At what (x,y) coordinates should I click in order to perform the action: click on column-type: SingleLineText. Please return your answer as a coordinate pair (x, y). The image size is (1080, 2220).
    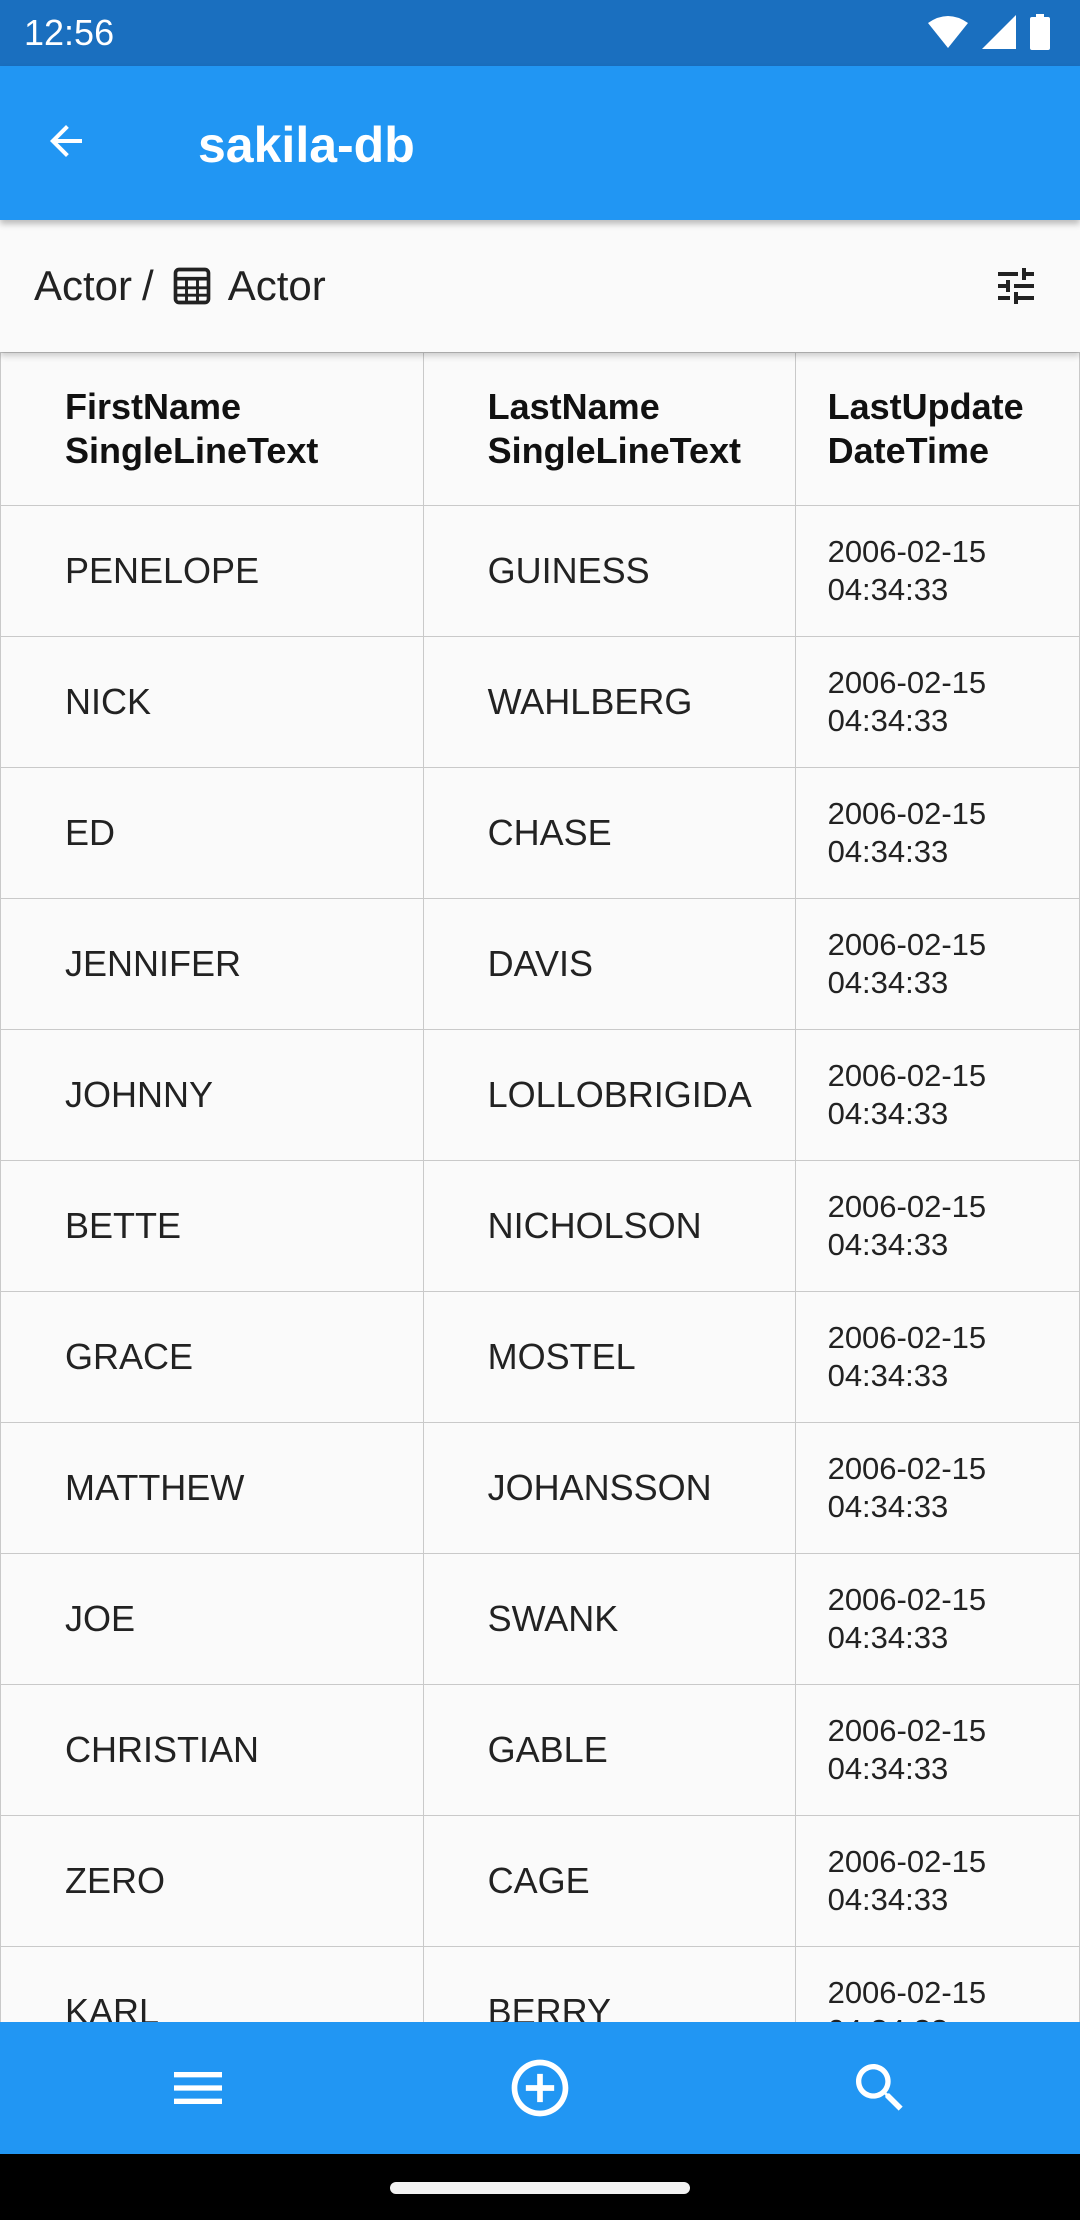
    Looking at the image, I should click on (192, 450).